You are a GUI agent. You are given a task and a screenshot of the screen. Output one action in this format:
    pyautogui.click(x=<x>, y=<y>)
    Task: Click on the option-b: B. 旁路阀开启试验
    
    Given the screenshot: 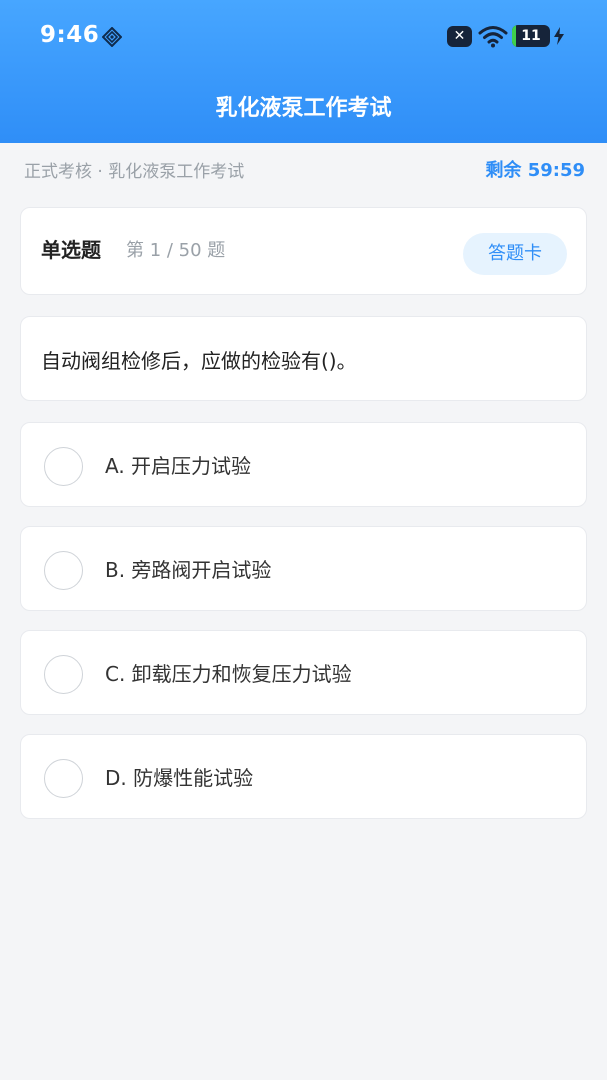 What is the action you would take?
    pyautogui.click(x=303, y=568)
    